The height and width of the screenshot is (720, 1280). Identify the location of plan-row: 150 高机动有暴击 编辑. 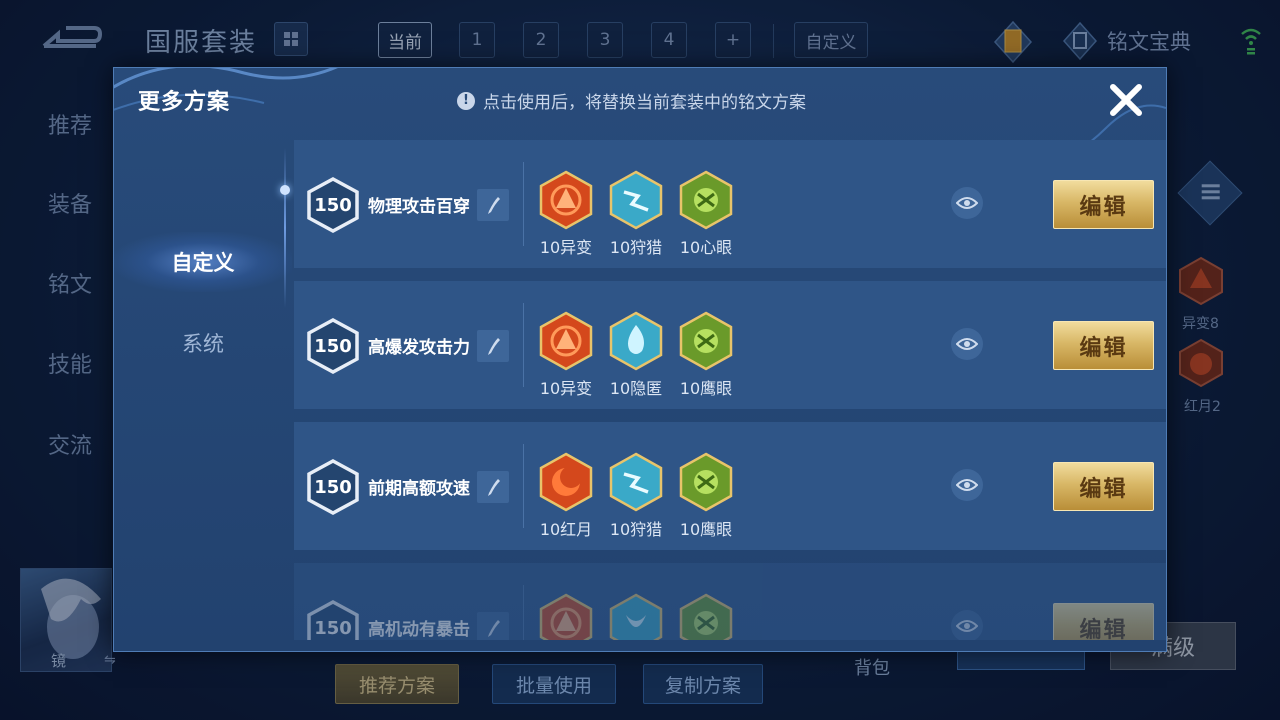
(730, 601).